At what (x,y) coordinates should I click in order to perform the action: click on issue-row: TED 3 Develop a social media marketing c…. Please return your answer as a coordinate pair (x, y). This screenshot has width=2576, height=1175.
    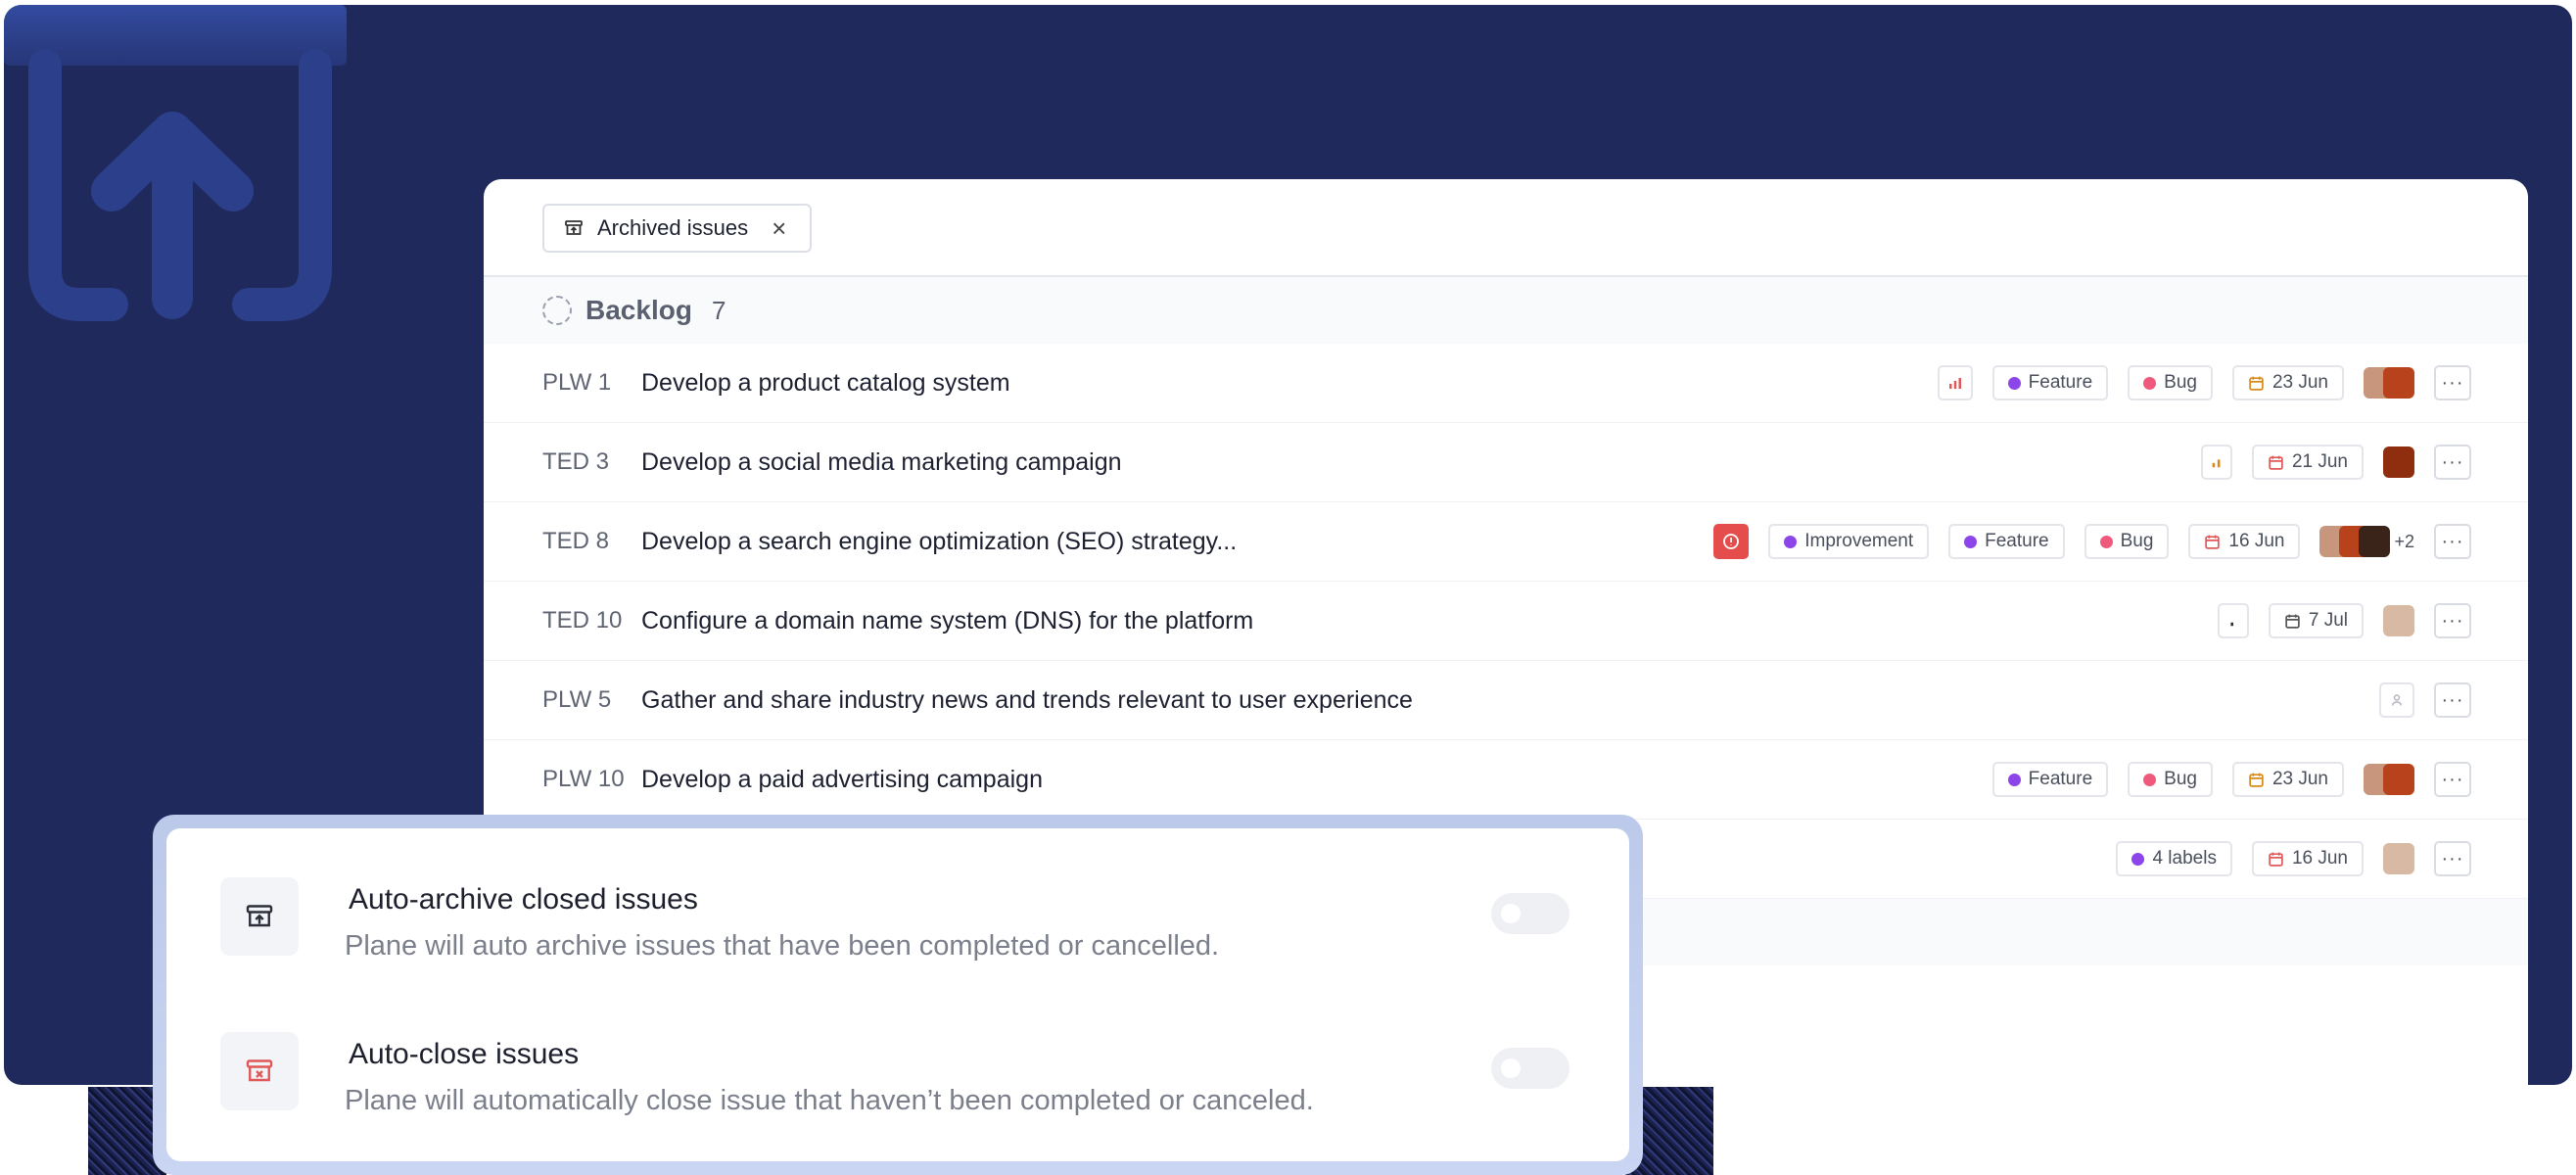
    Looking at the image, I should click on (1506, 462).